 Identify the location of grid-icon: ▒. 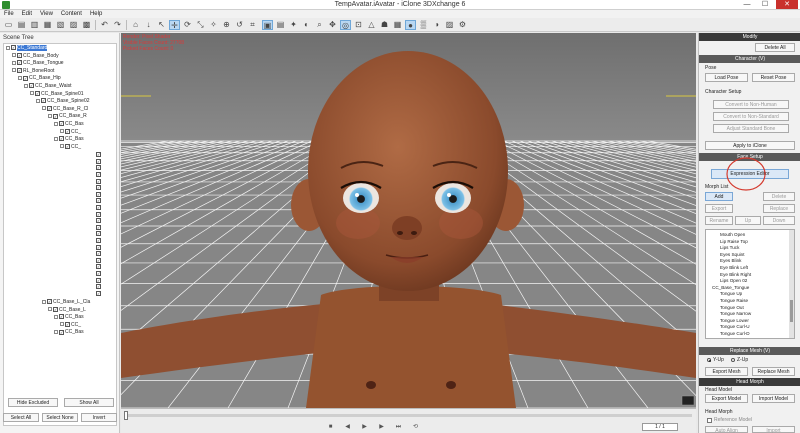
(423, 25).